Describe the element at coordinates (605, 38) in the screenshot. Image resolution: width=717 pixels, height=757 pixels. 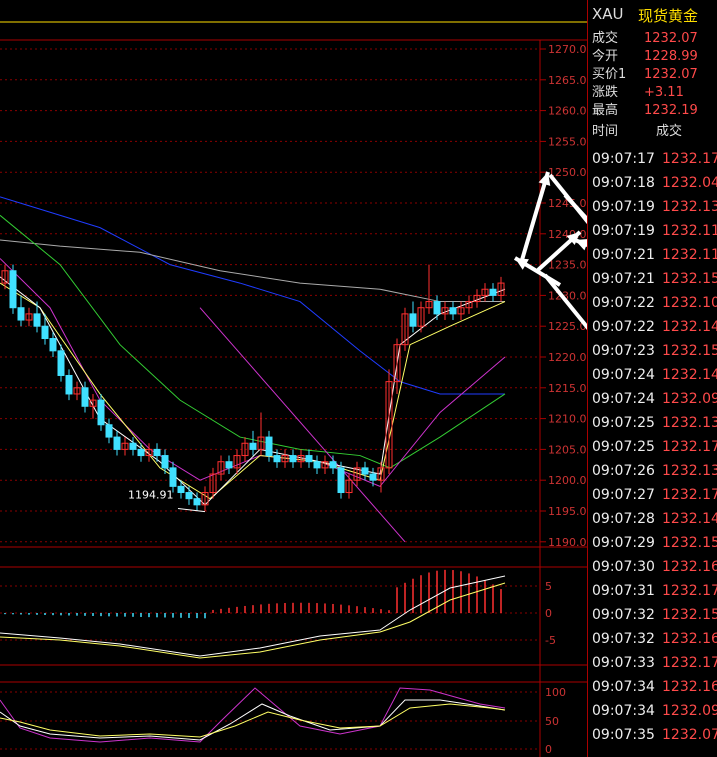
I see `quote-label: 成交` at that location.